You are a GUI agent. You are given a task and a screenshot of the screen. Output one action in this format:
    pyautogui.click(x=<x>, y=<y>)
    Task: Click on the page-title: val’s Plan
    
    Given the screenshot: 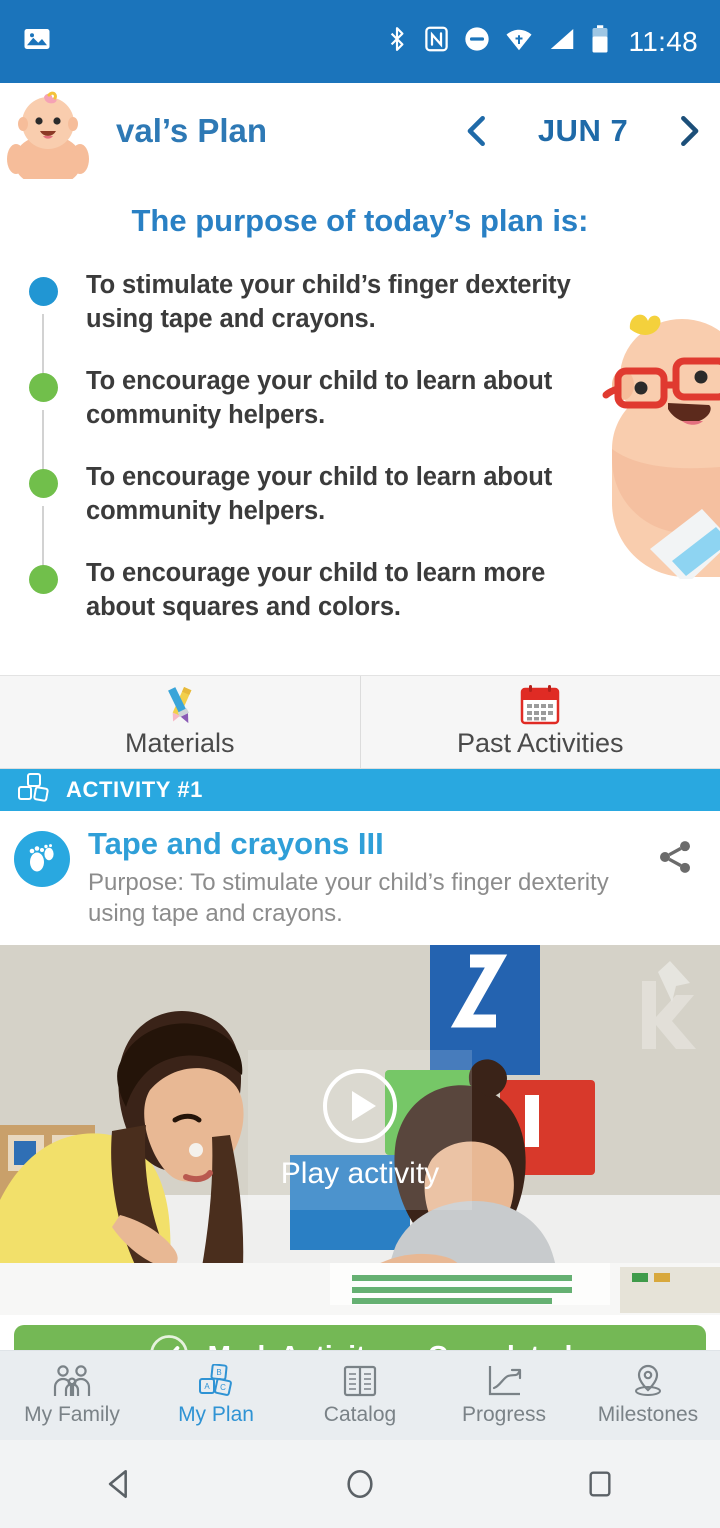 What is the action you would take?
    pyautogui.click(x=192, y=130)
    